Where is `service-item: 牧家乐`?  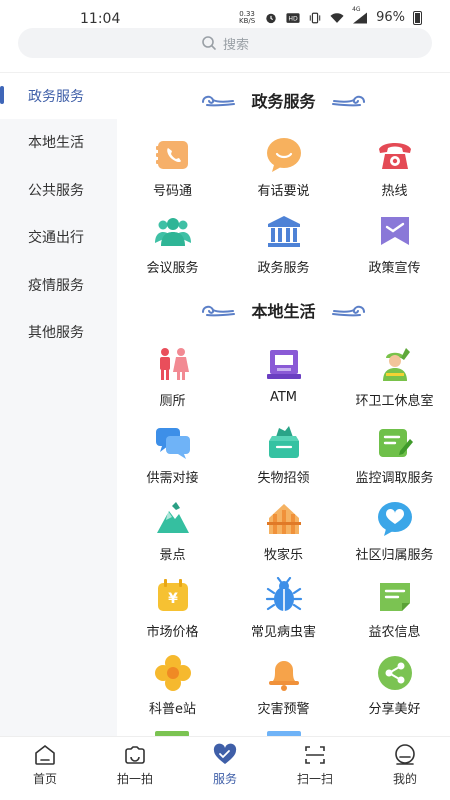 service-item: 牧家乐 is located at coordinates (283, 535).